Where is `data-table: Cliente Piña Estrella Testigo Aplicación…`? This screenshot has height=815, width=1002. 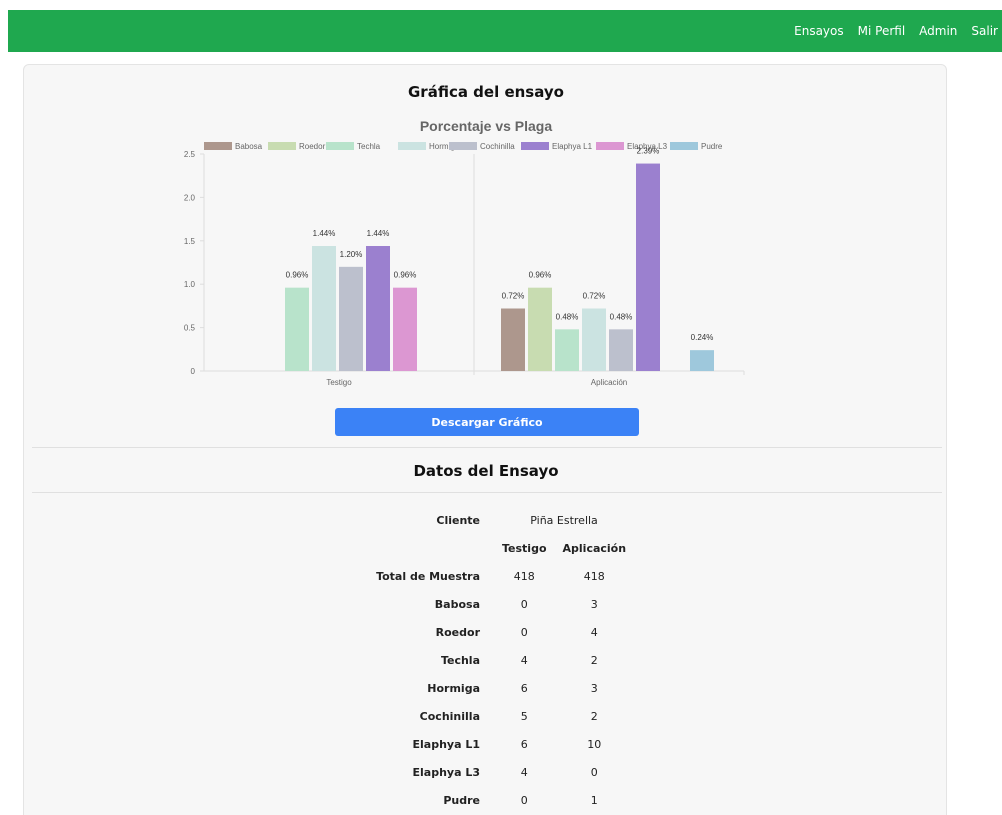 data-table: Cliente Piña Estrella Testigo Aplicación… is located at coordinates (499, 660).